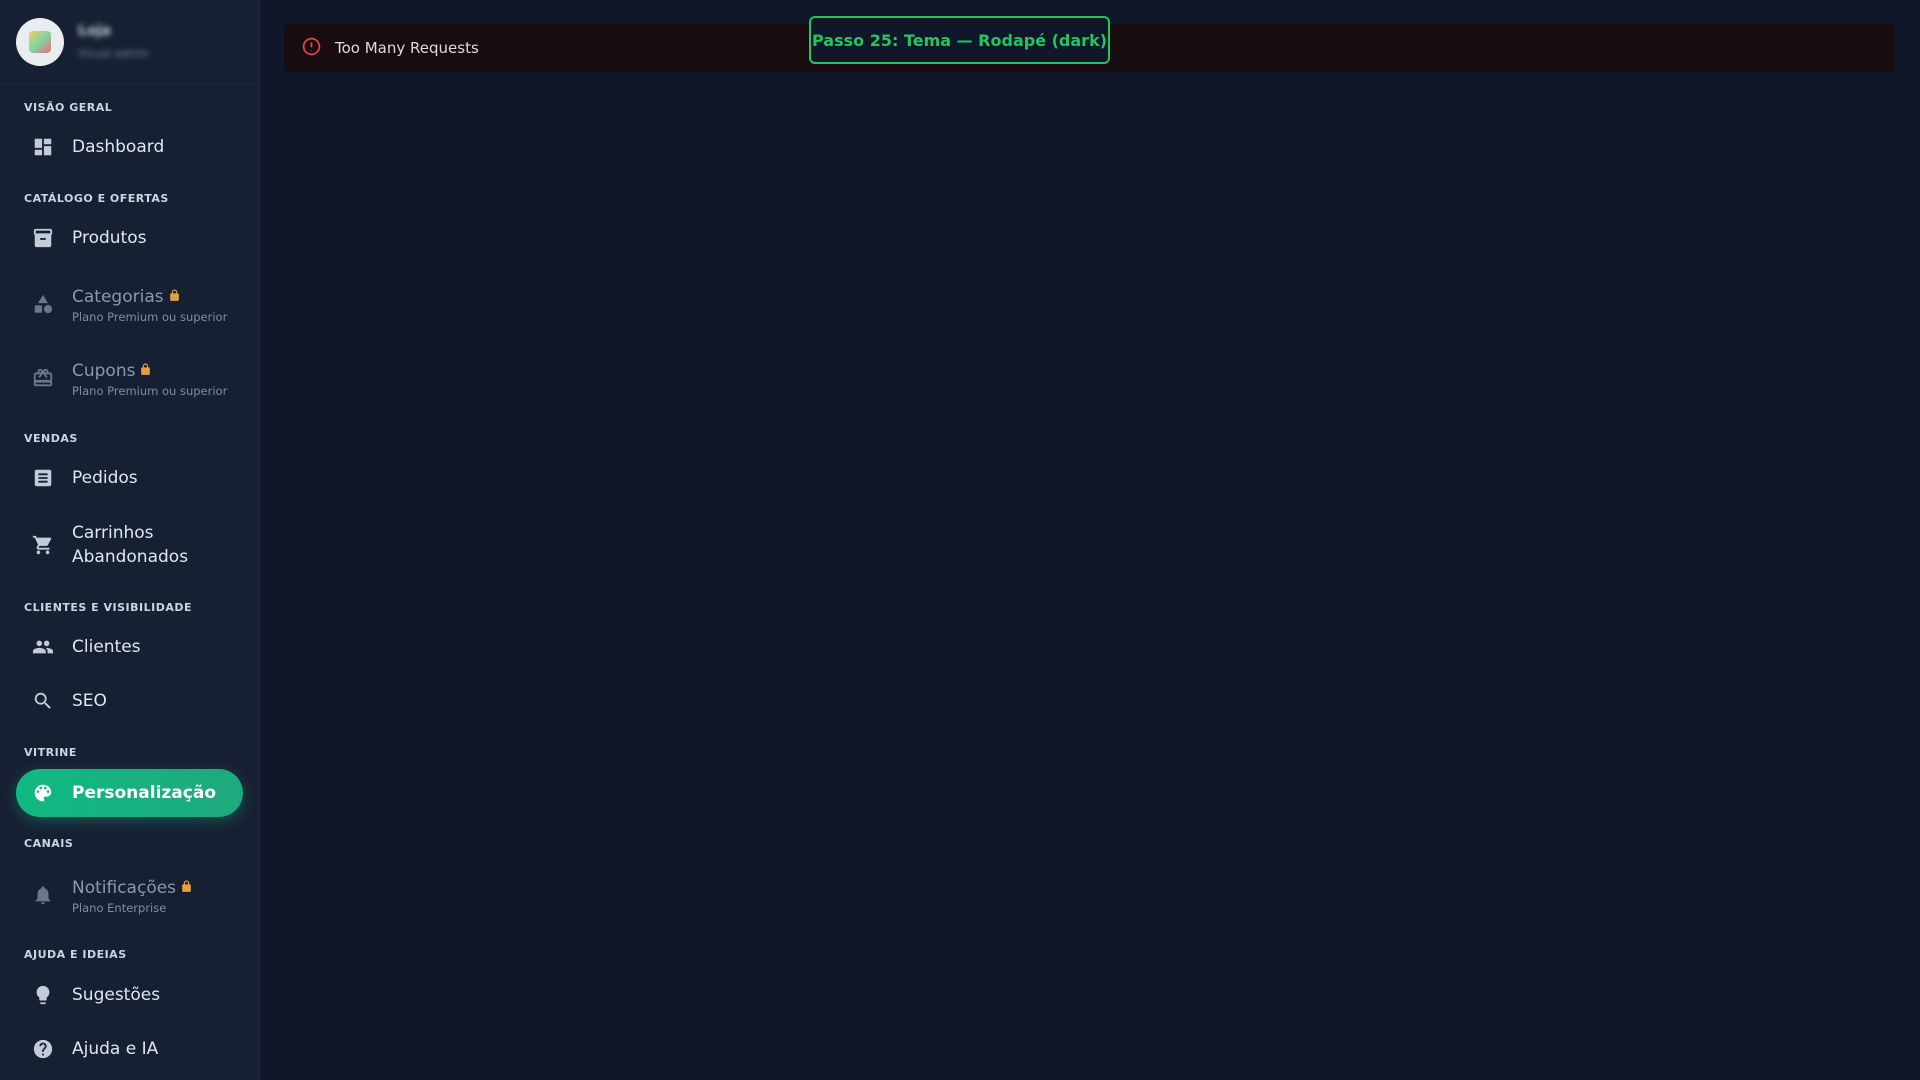 The width and height of the screenshot is (1920, 1080). Describe the element at coordinates (94, 31) in the screenshot. I see `profile-name: Loja` at that location.